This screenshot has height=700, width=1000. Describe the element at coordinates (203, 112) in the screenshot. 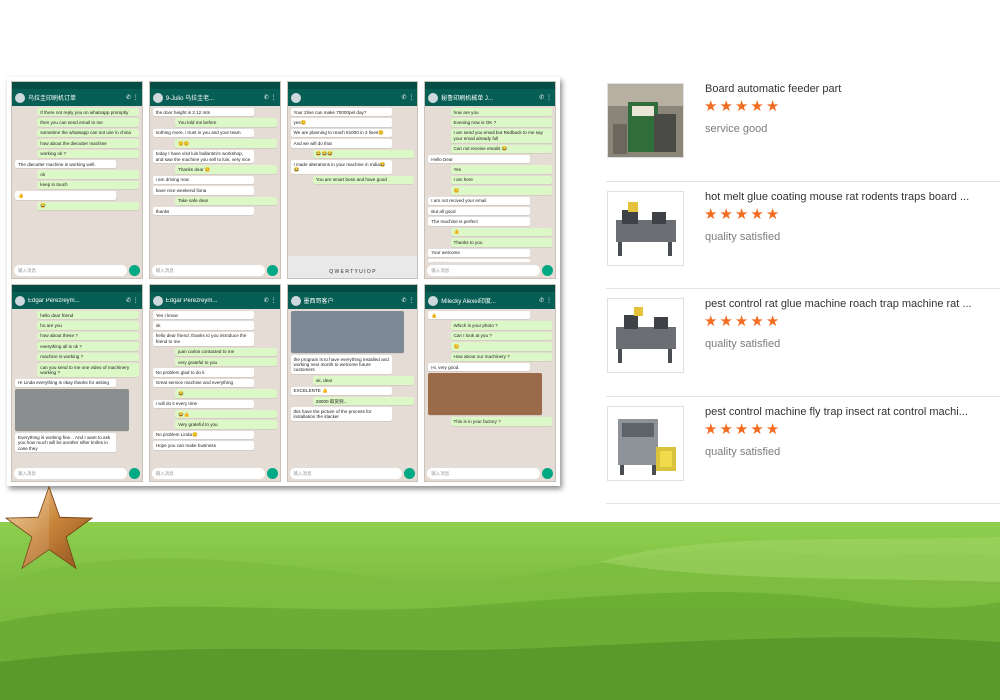

I see `chat-message: the door height is 2.12 mts` at that location.